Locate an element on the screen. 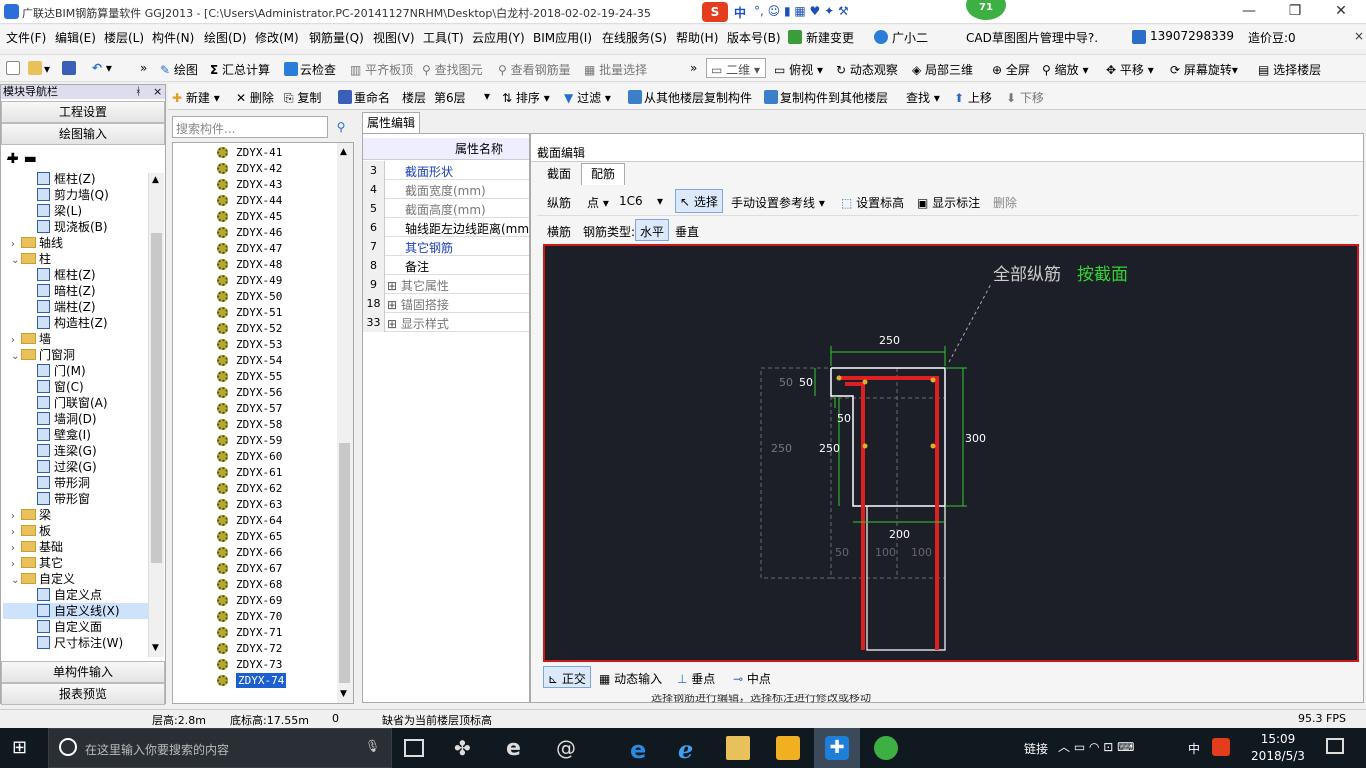  tab-section: 截面 is located at coordinates (559, 174).